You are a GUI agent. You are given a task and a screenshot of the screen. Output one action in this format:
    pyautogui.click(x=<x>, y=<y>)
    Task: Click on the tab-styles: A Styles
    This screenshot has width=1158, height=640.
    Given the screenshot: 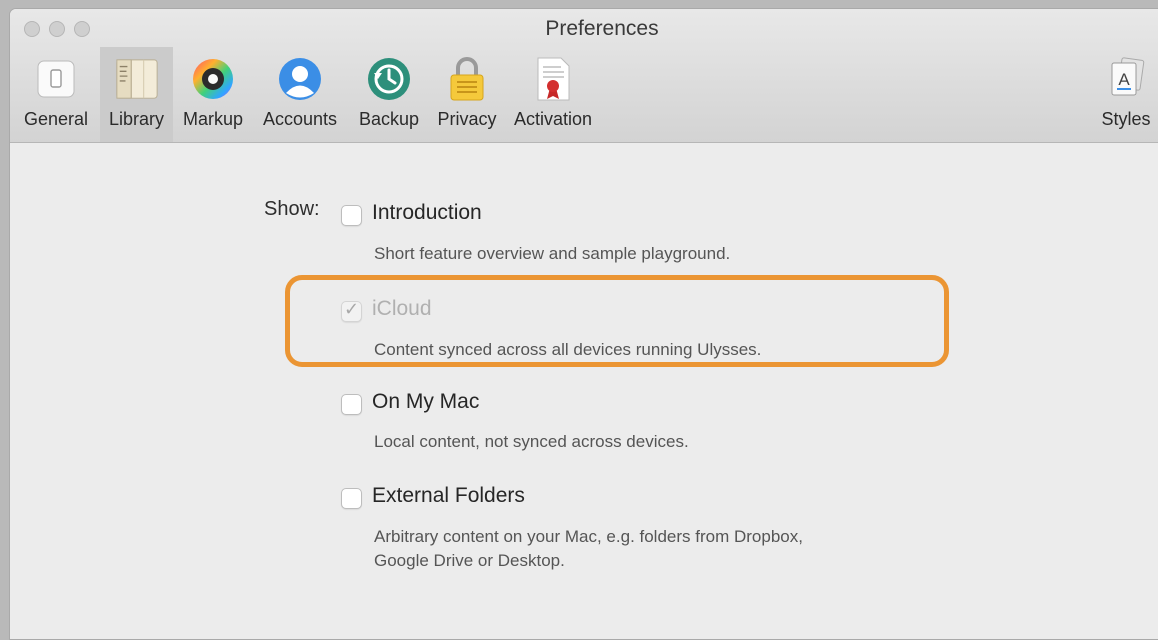 What is the action you would take?
    pyautogui.click(x=1125, y=94)
    